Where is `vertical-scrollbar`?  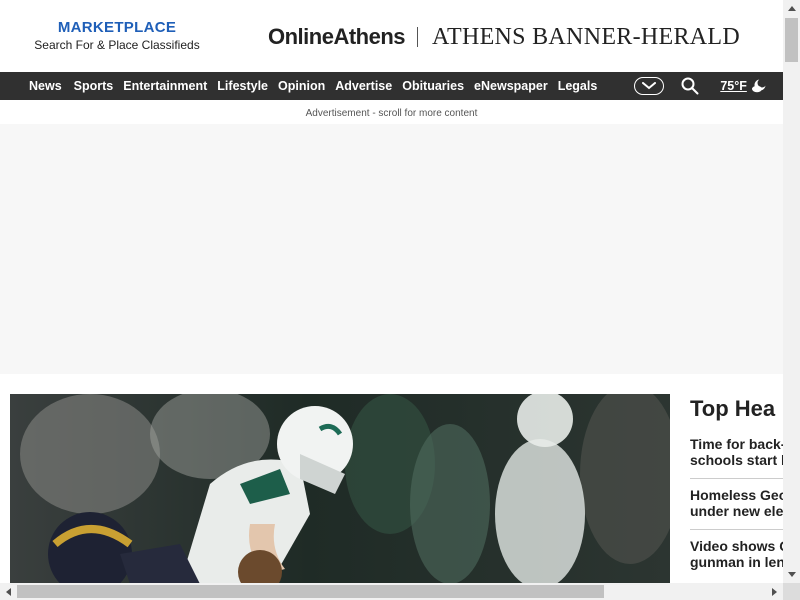 vertical-scrollbar is located at coordinates (791, 291).